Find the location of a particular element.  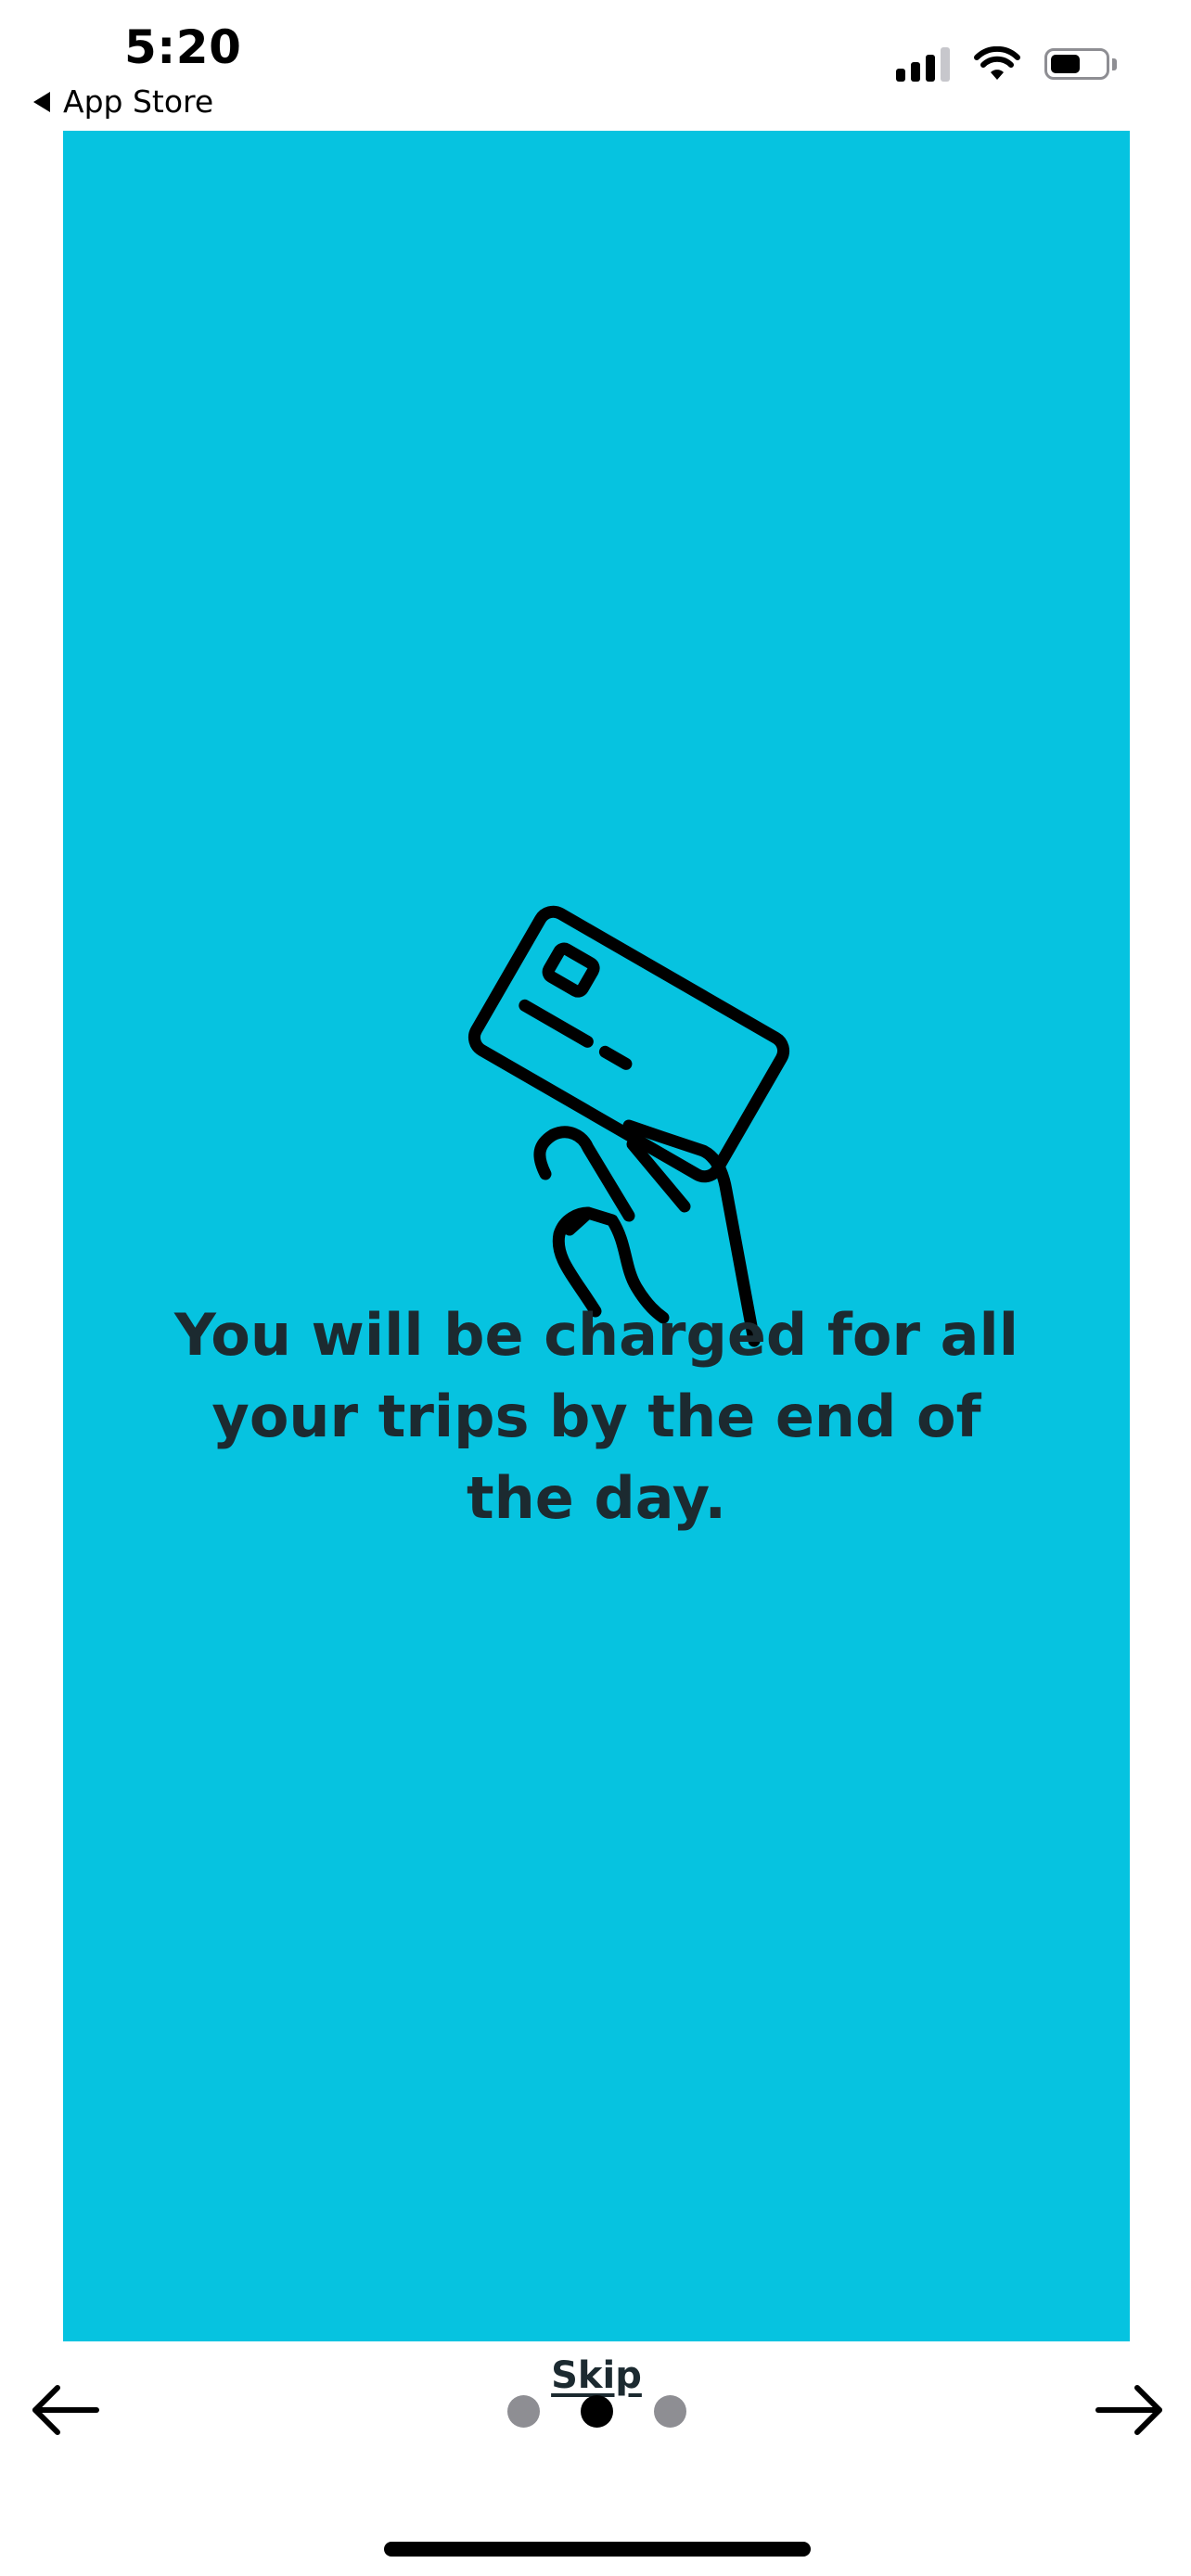

battery-fill is located at coordinates (1065, 64).